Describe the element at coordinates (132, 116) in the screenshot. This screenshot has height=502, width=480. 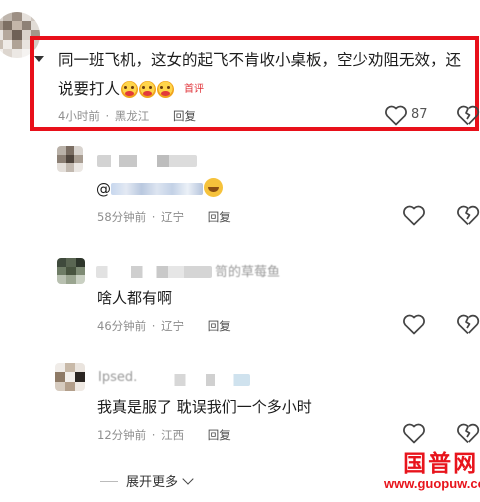
I see `comment-location: 黑龙江` at that location.